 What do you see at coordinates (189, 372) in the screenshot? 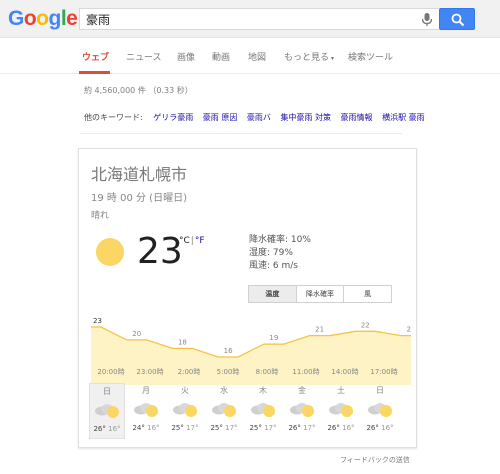
I see `time-tick-label: 2:00時` at bounding box center [189, 372].